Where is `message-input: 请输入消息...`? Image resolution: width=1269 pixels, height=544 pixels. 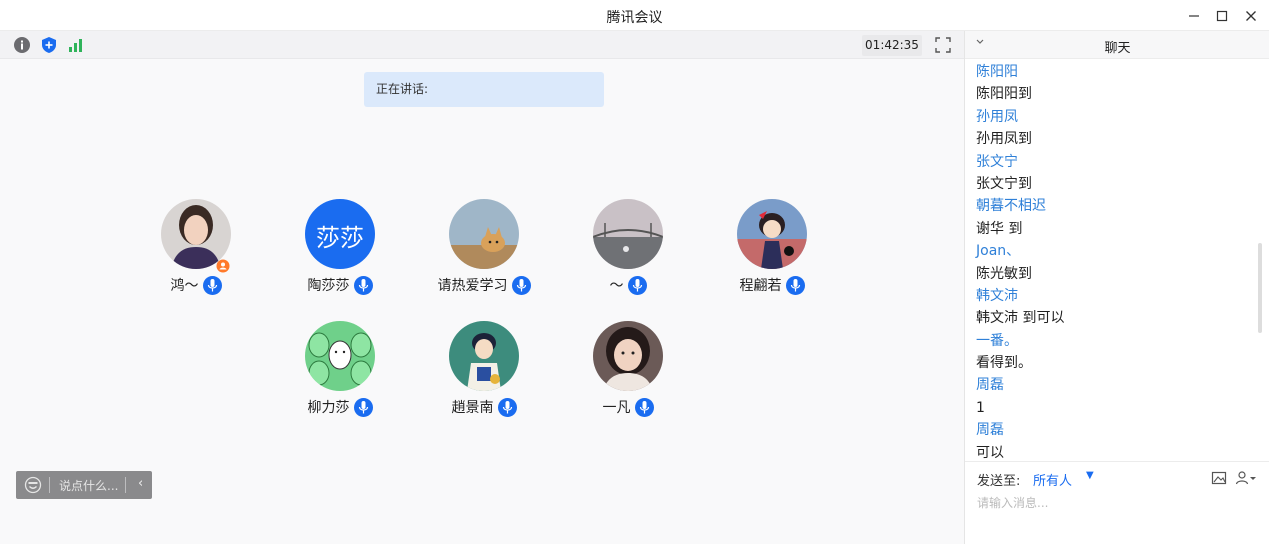 message-input: 请输入消息... is located at coordinates (1012, 502).